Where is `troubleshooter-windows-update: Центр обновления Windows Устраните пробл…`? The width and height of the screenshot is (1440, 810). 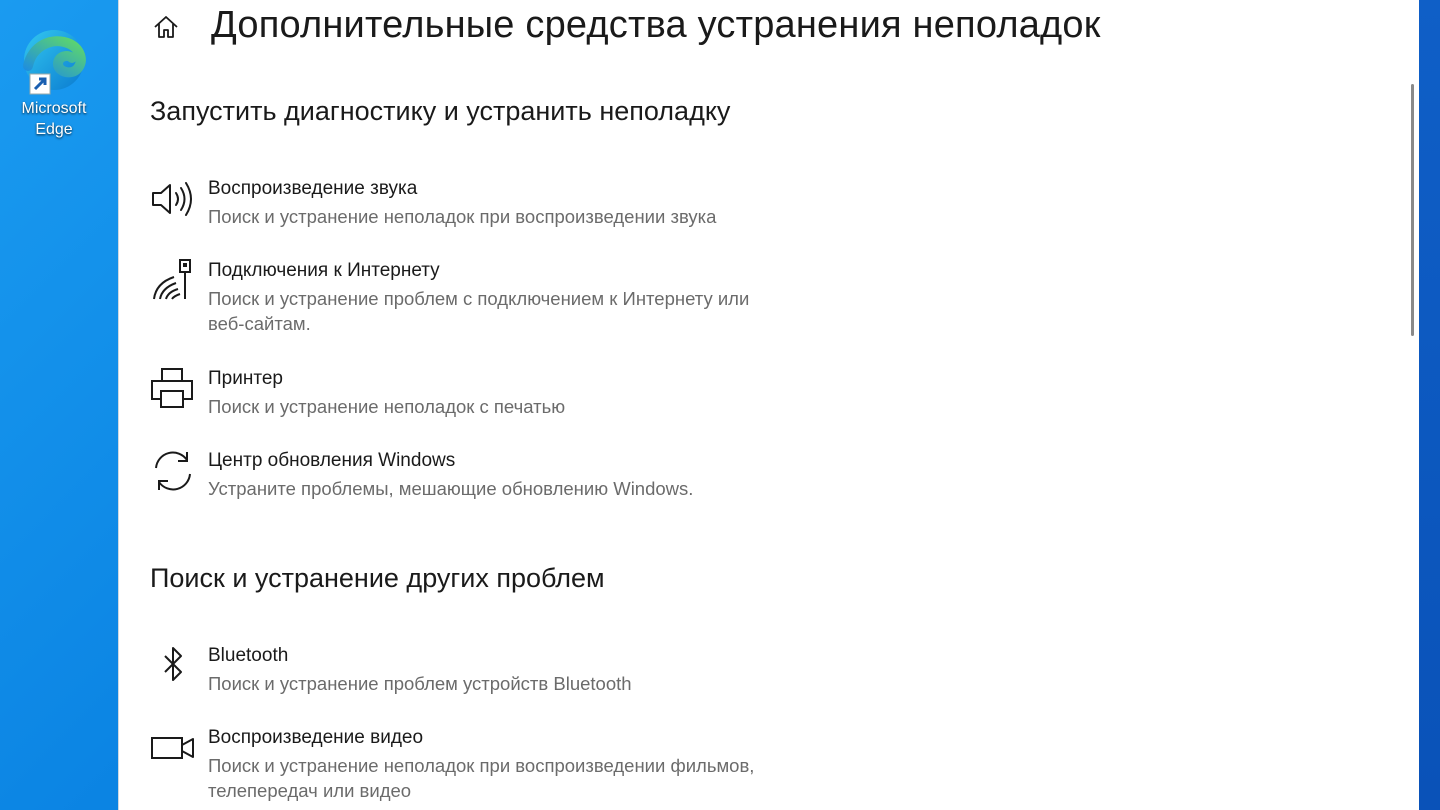 troubleshooter-windows-update: Центр обновления Windows Устраните пробл… is located at coordinates (470, 476).